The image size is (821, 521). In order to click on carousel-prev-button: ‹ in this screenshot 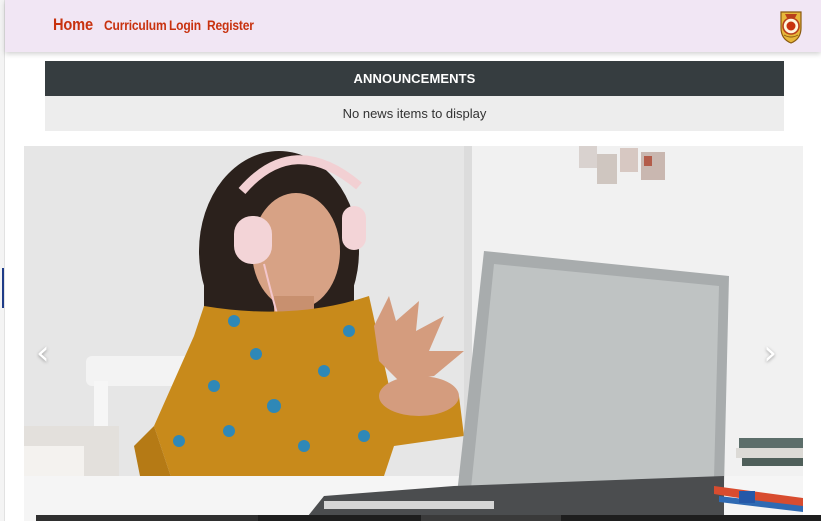, I will do `click(43, 353)`.